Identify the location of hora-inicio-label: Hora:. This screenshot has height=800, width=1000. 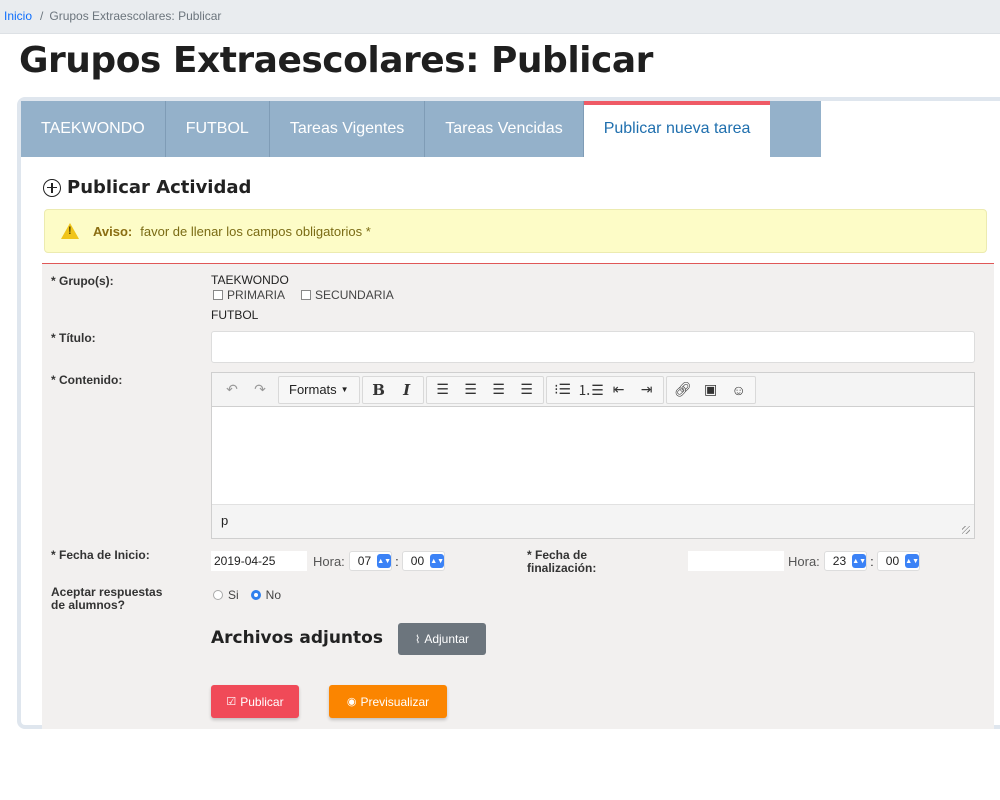
(329, 561).